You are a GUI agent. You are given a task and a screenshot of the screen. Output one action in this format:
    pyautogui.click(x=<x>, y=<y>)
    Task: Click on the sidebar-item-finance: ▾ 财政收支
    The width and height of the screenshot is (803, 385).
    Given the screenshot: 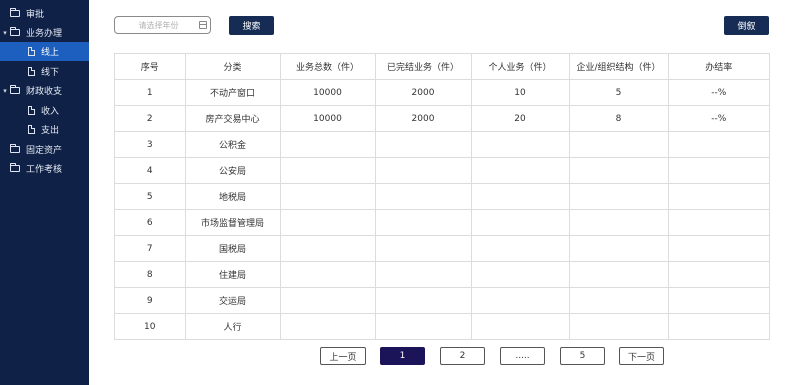 What is the action you would take?
    pyautogui.click(x=44, y=90)
    